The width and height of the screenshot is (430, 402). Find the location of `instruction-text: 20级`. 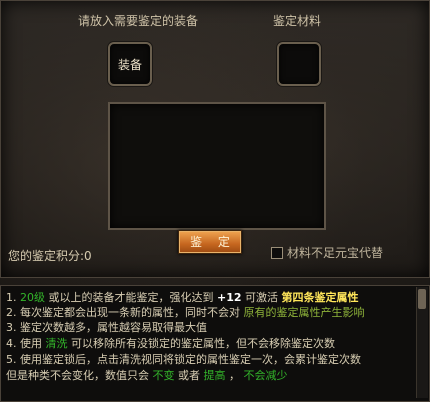

instruction-text: 20级 is located at coordinates (32, 297).